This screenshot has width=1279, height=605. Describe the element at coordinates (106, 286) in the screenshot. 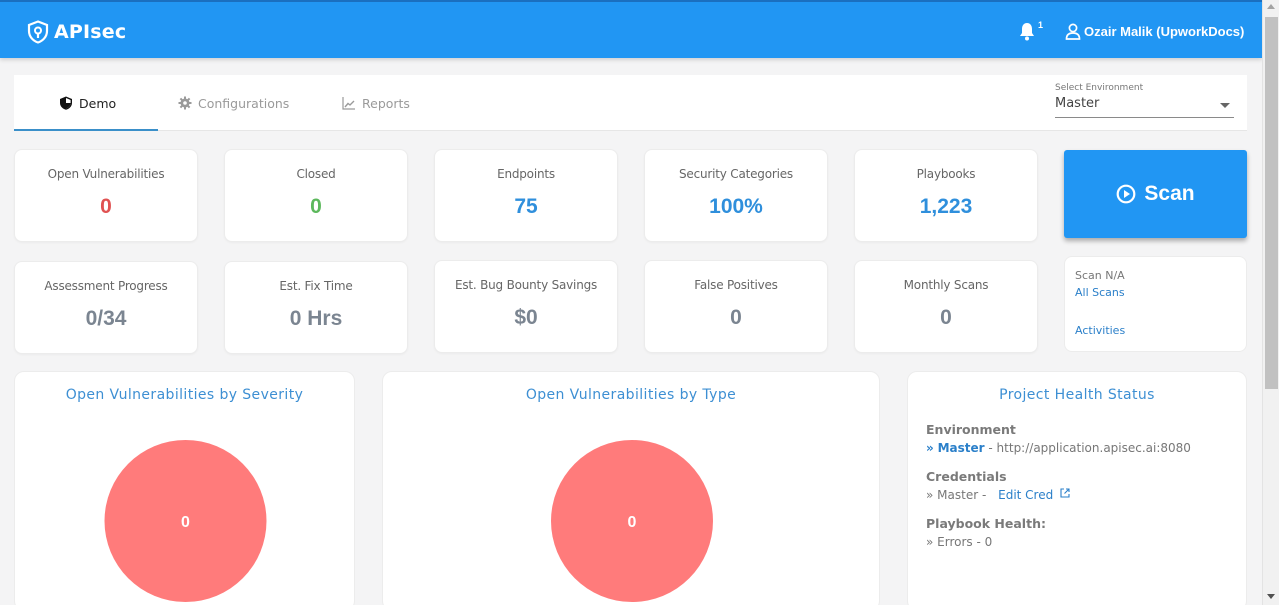

I see `stat-label: Assessment Progress` at that location.